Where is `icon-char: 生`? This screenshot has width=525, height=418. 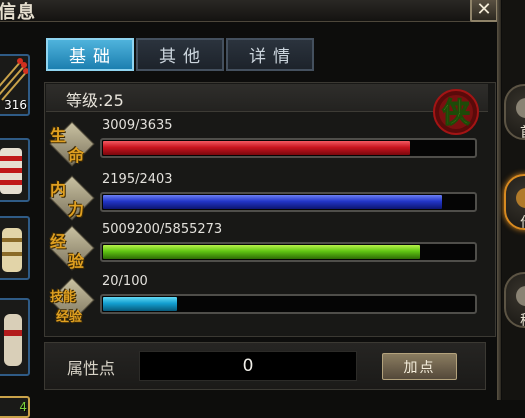 icon-char: 生 is located at coordinates (58, 135).